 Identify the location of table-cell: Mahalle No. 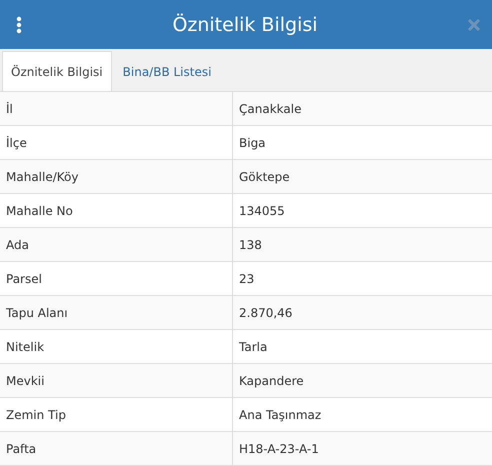
(116, 210).